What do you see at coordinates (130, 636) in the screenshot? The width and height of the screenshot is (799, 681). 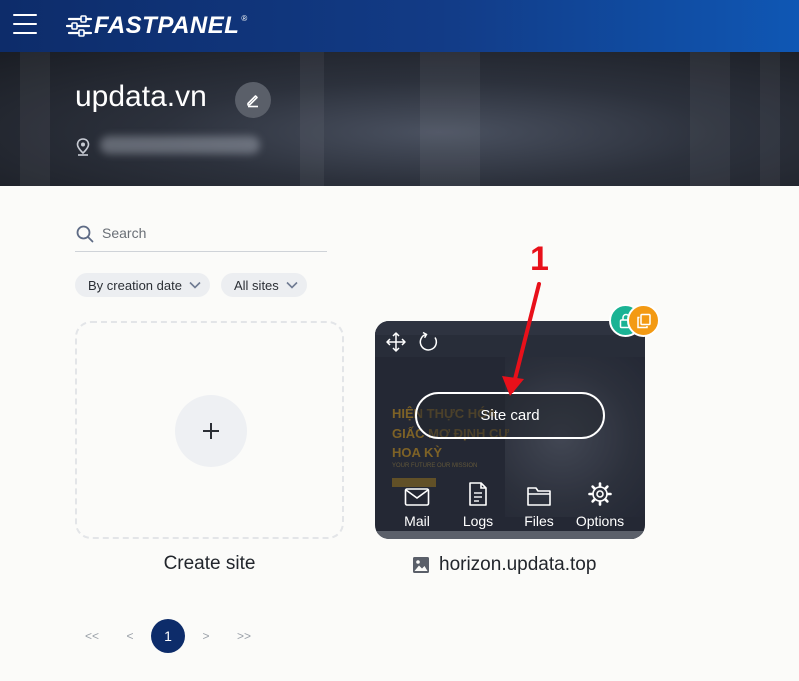 I see `prev-page-button: <` at bounding box center [130, 636].